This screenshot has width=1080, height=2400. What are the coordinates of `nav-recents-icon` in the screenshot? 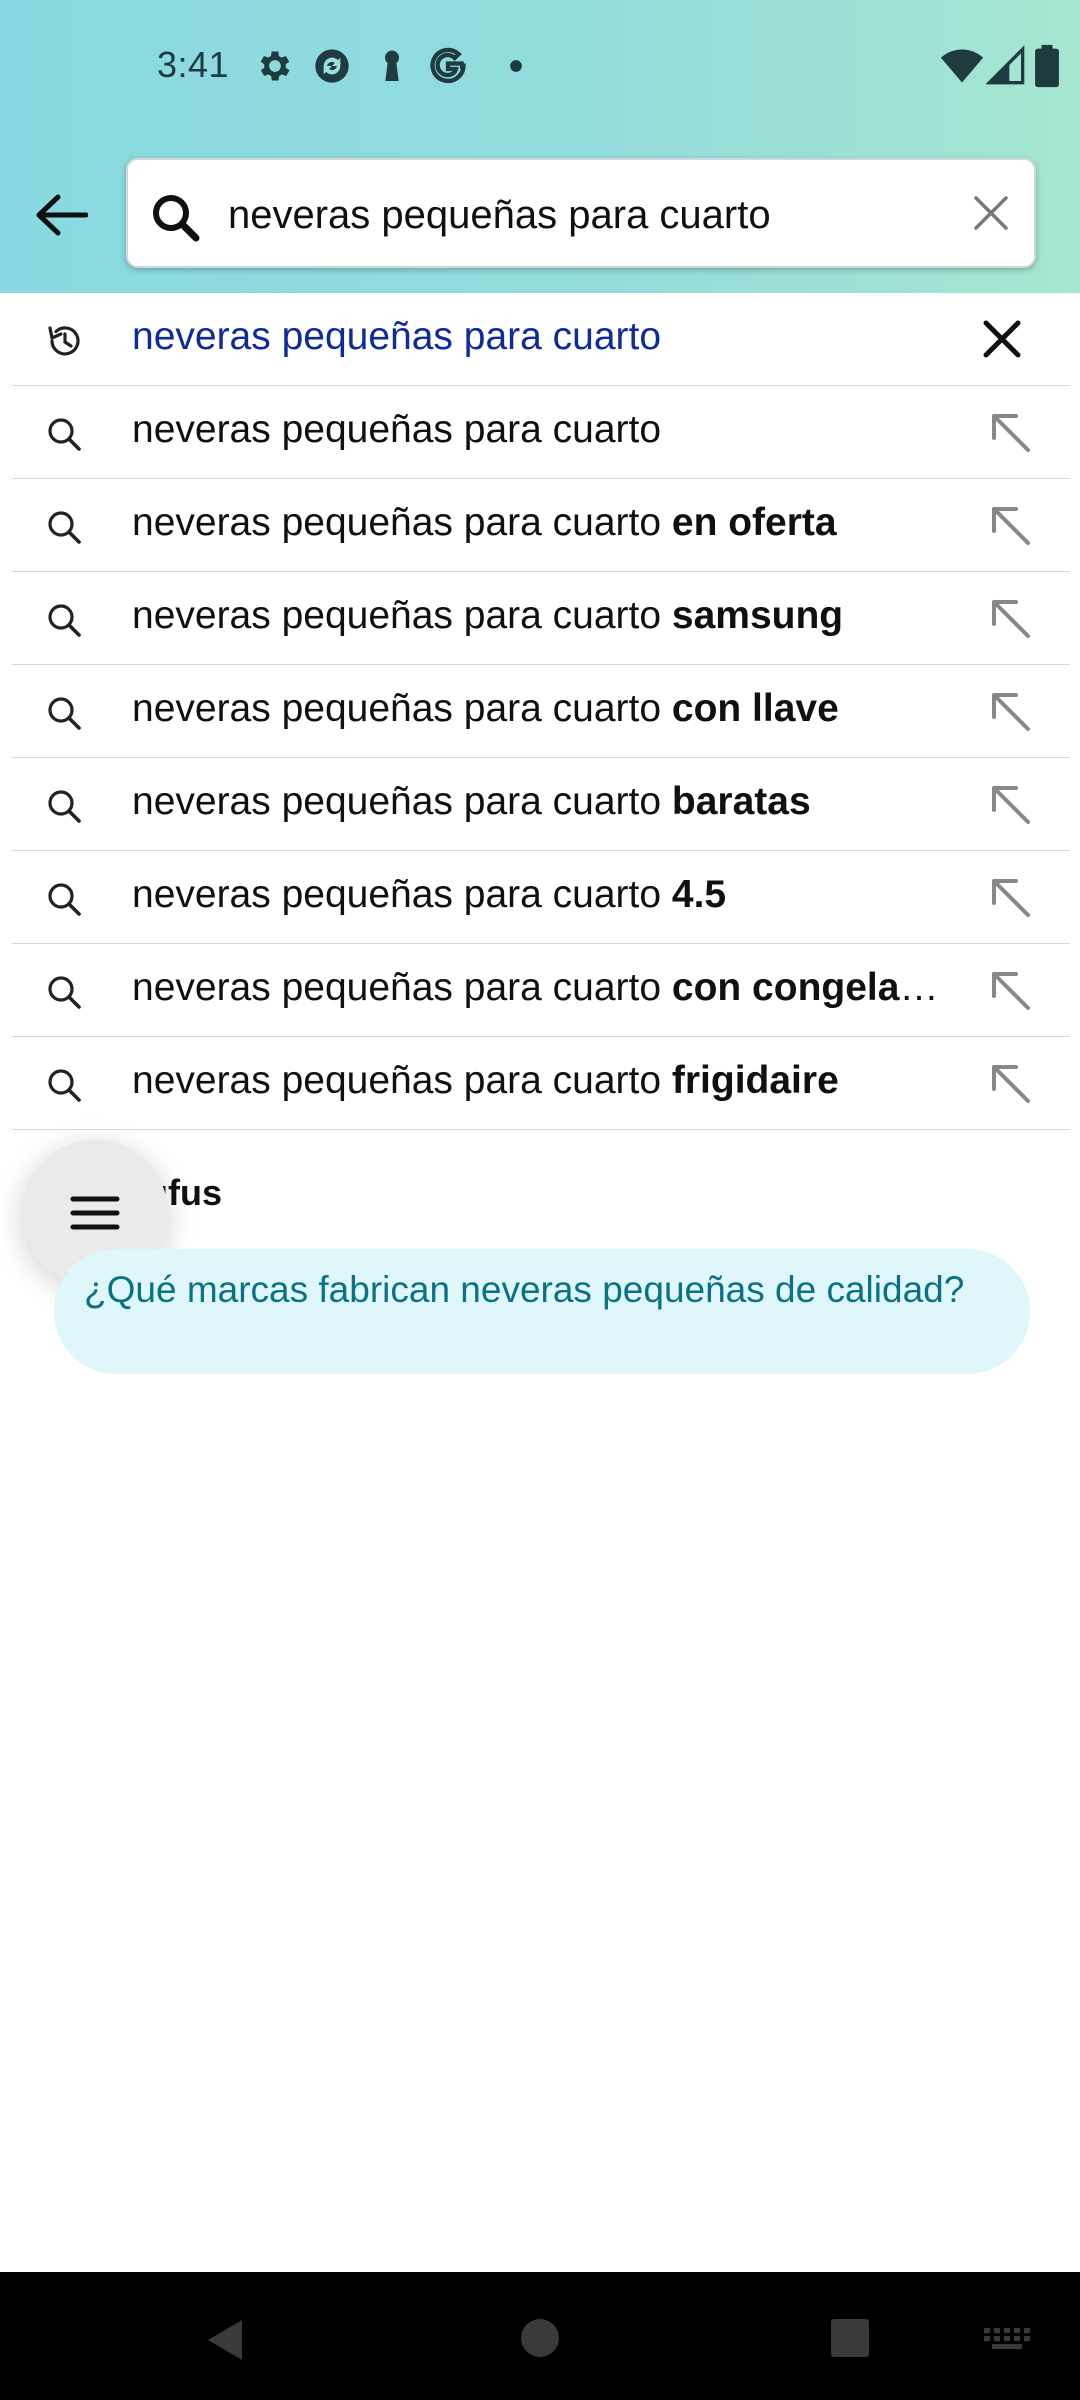 It's located at (850, 2338).